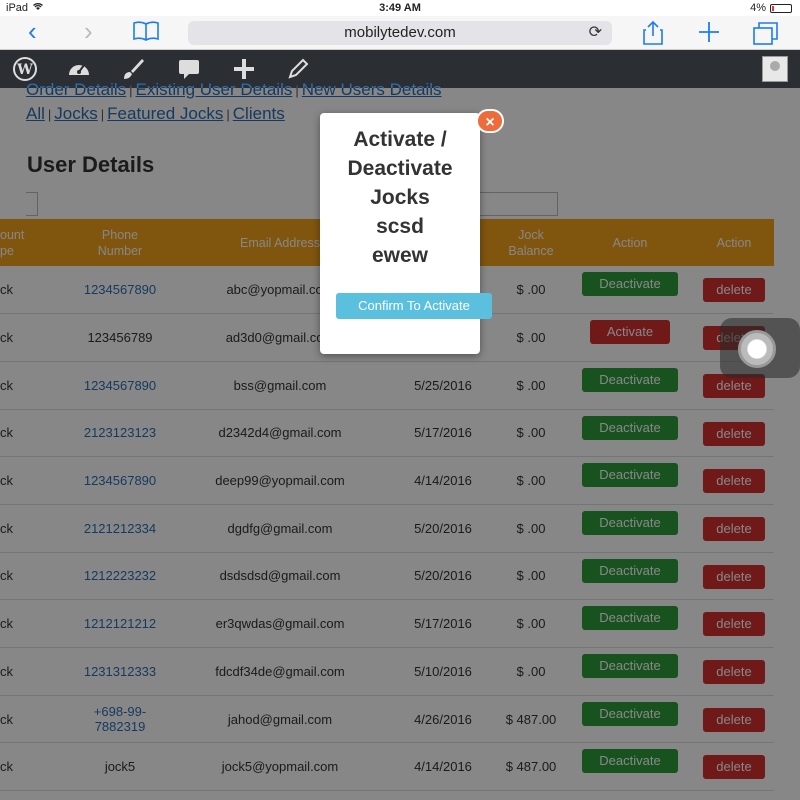 The width and height of the screenshot is (800, 800). I want to click on confirm-activate-button: Confirm To Activate, so click(414, 306).